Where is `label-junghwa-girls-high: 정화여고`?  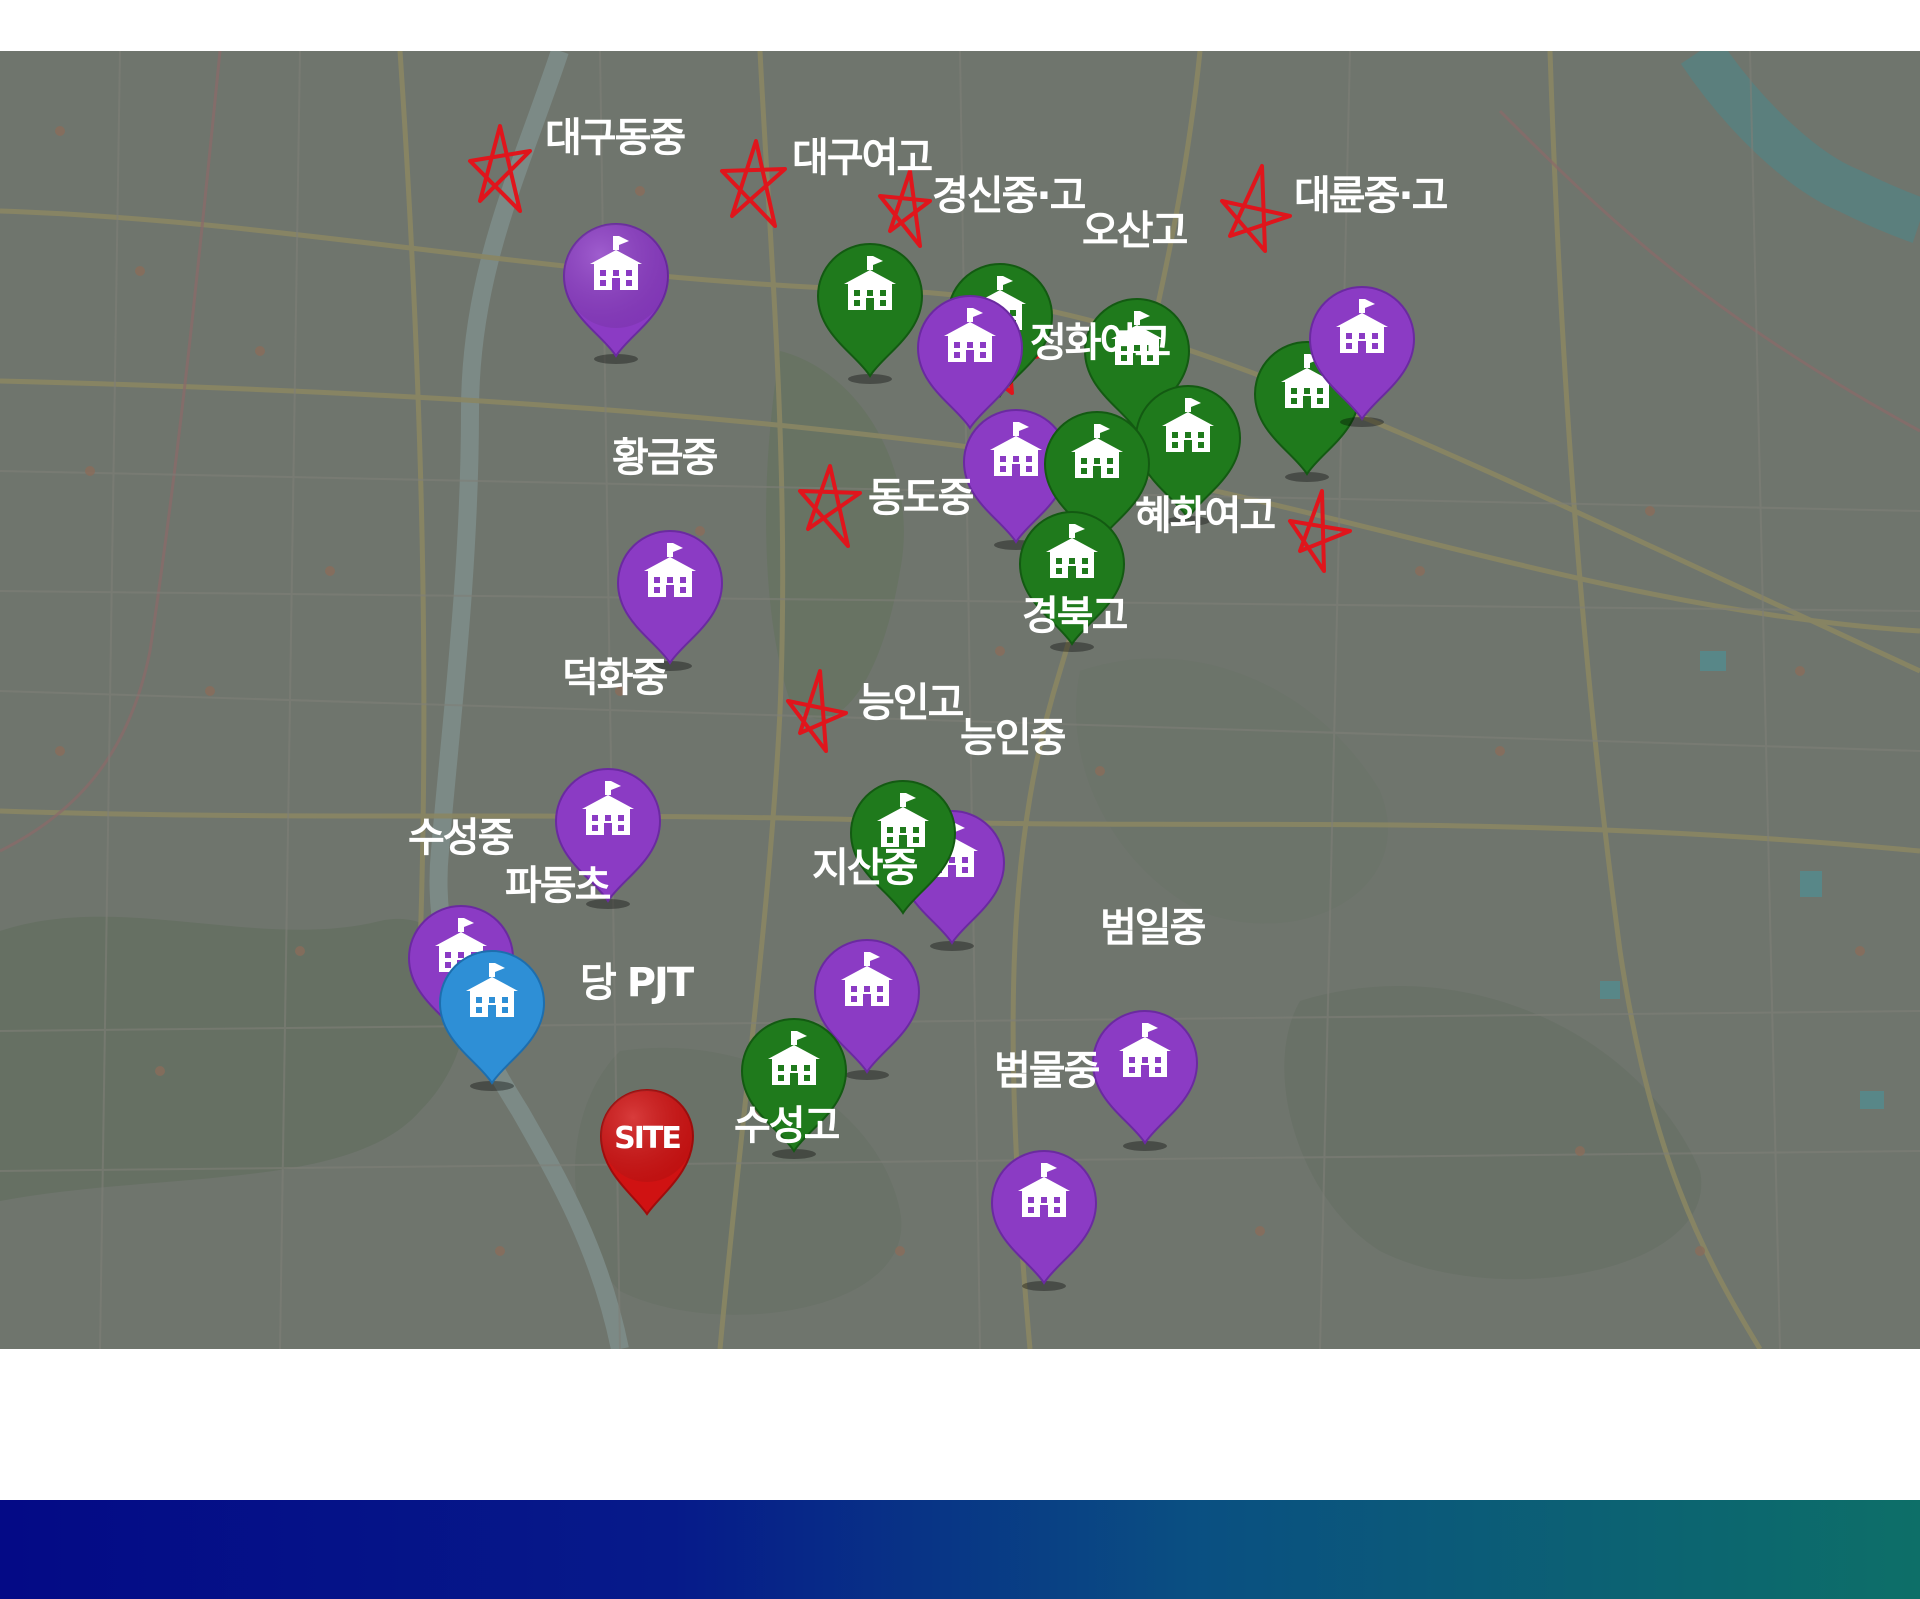
label-junghwa-girls-high: 정화여고 is located at coordinates (1100, 343).